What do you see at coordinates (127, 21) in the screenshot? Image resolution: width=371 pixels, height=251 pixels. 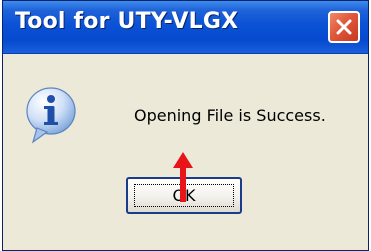 I see `window-title: Tool for UTY-VLGX` at bounding box center [127, 21].